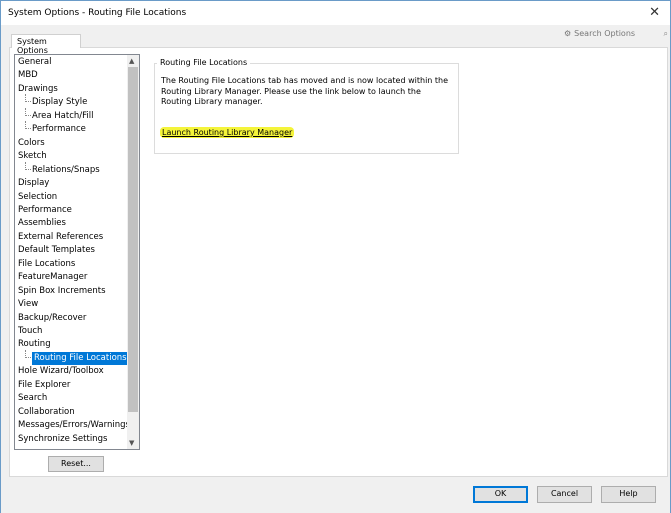  What do you see at coordinates (62, 439) in the screenshot?
I see `tree-item: Synchronize Settings` at bounding box center [62, 439].